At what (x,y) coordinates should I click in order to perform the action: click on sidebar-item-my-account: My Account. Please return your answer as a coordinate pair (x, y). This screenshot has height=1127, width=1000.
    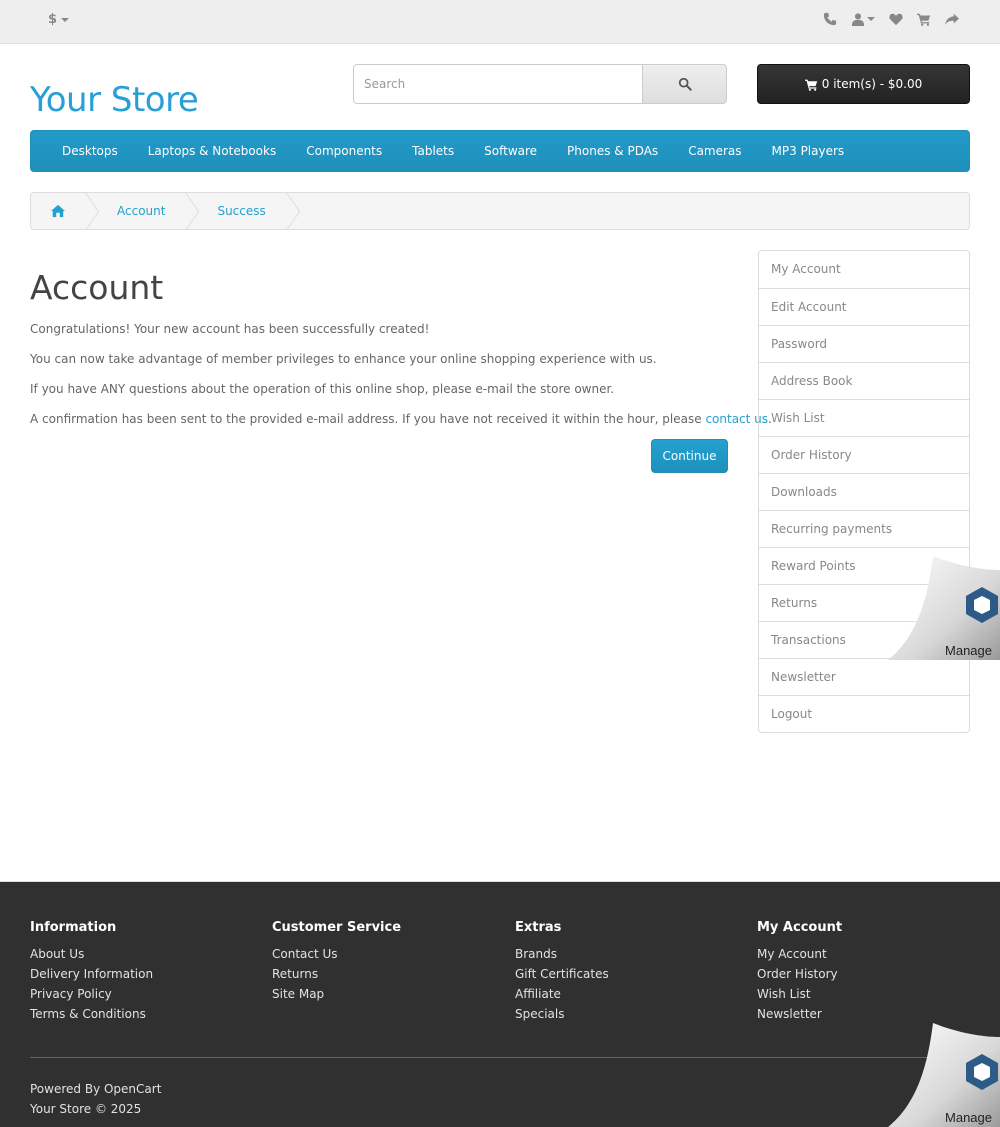
    Looking at the image, I should click on (864, 269).